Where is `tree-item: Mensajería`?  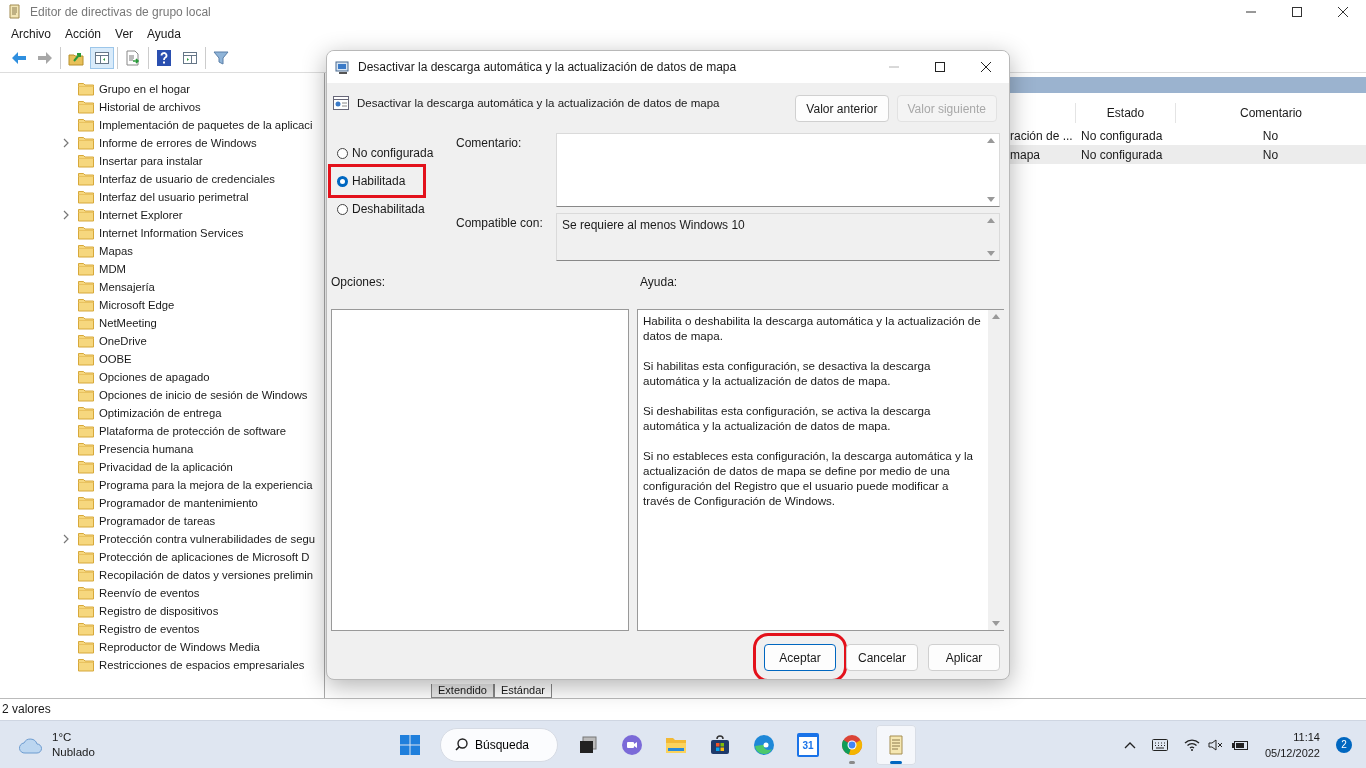
tree-item: Mensajería is located at coordinates (162, 287).